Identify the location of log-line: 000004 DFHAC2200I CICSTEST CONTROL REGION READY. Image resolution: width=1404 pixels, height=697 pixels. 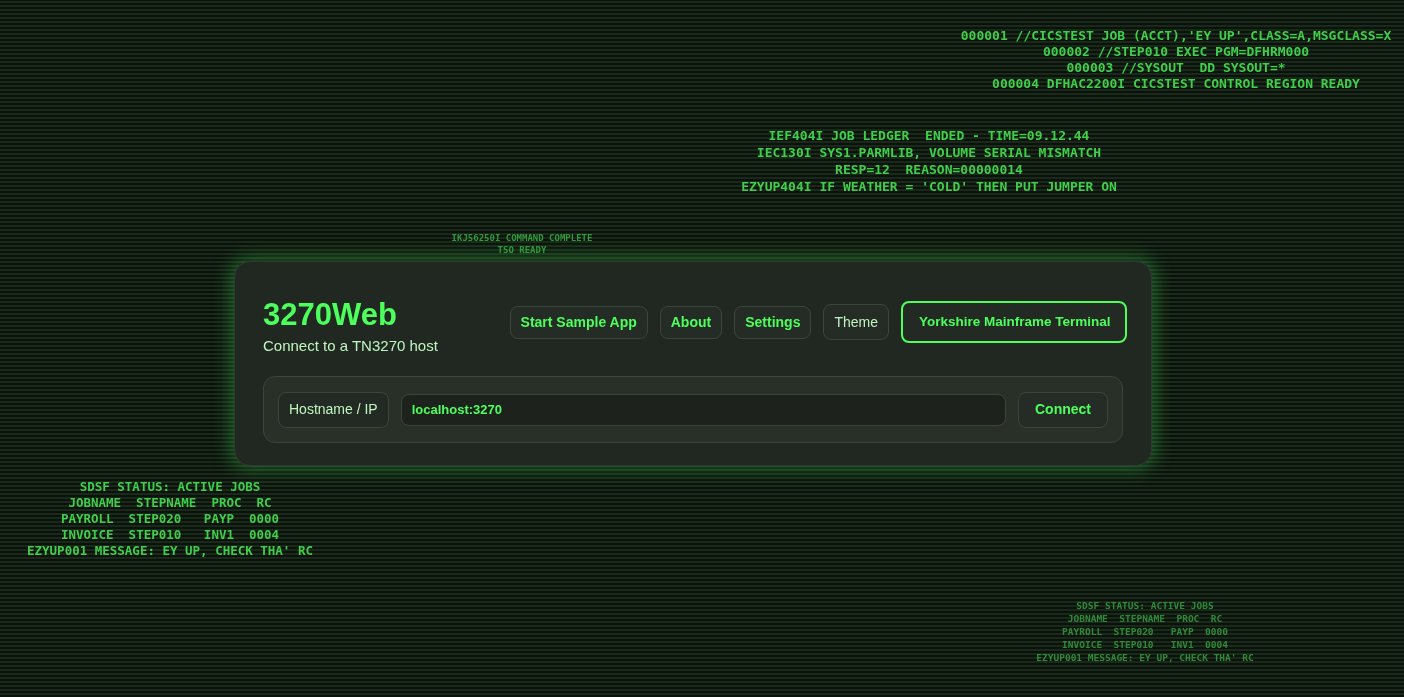
(1176, 84).